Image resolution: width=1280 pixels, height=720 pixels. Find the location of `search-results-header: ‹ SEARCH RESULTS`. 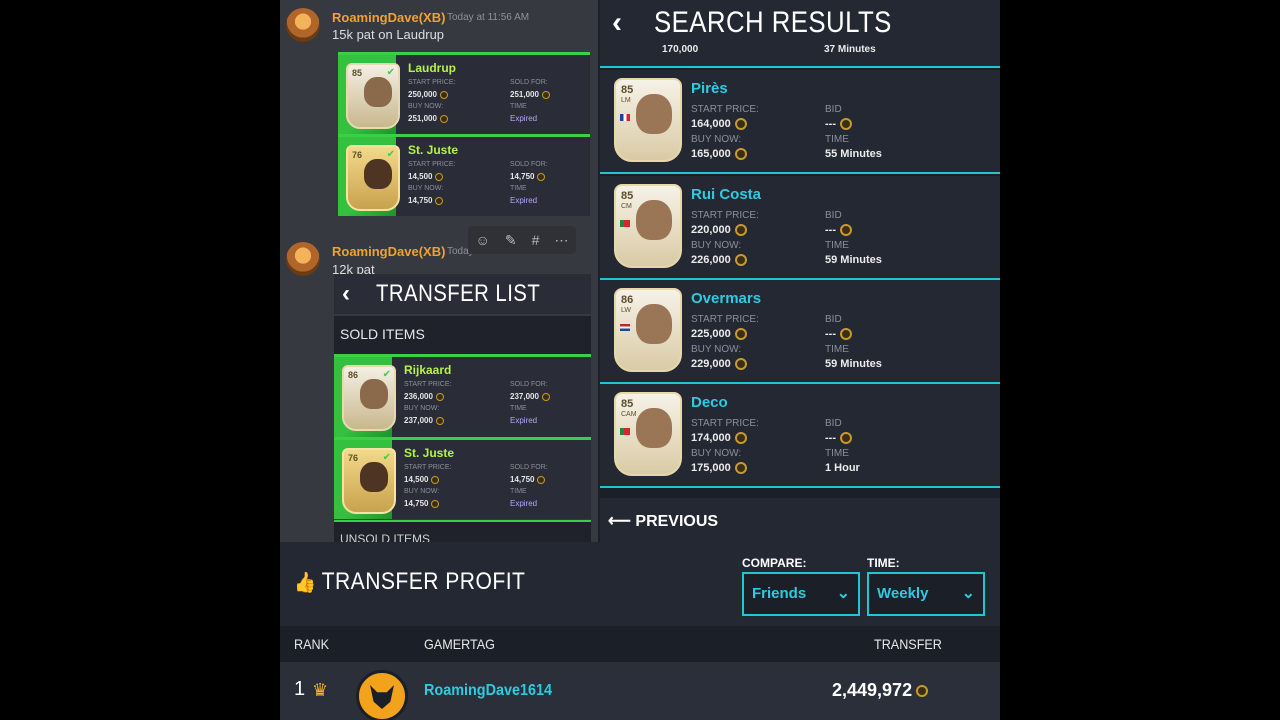

search-results-header: ‹ SEARCH RESULTS is located at coordinates (800, 25).